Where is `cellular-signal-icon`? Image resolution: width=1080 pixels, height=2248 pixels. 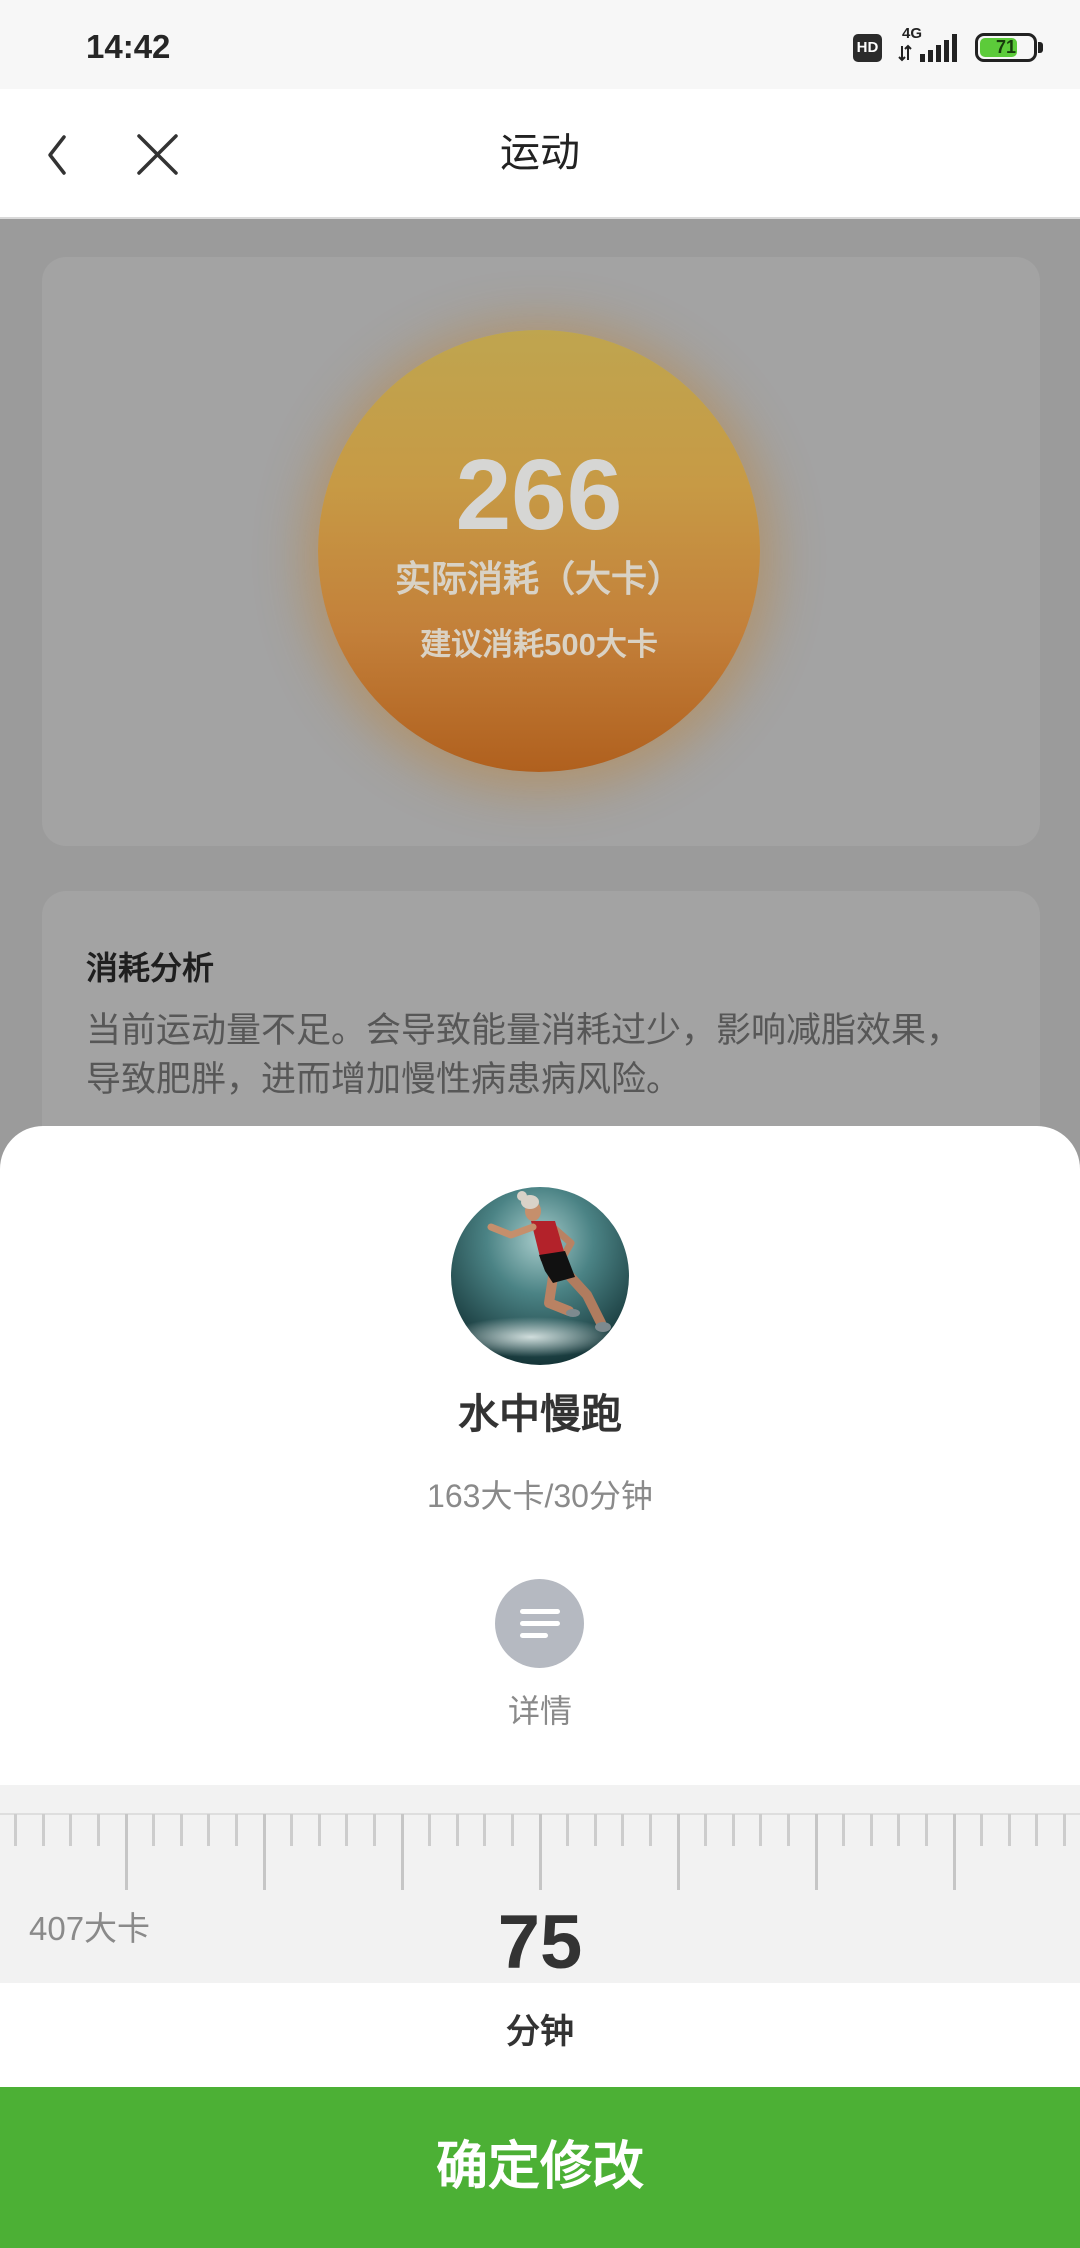 cellular-signal-icon is located at coordinates (938, 48).